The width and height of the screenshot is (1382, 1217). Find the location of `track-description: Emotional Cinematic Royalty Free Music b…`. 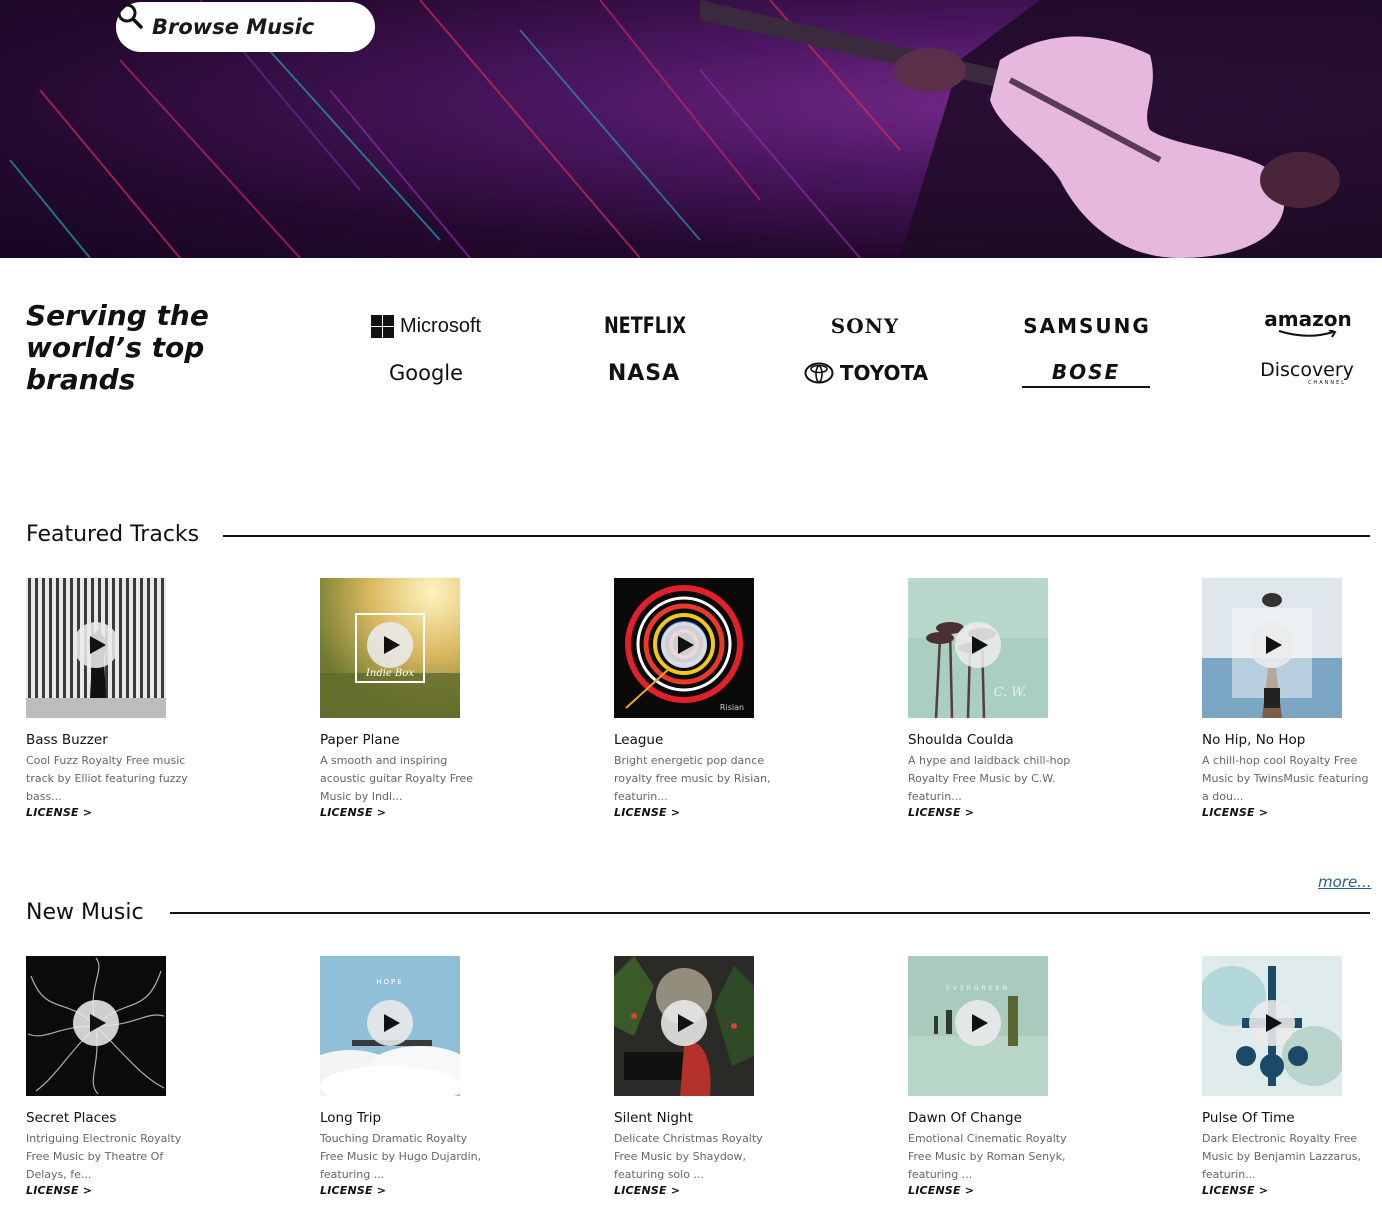

track-description: Emotional Cinematic Royalty Free Music b… is located at coordinates (987, 1156).